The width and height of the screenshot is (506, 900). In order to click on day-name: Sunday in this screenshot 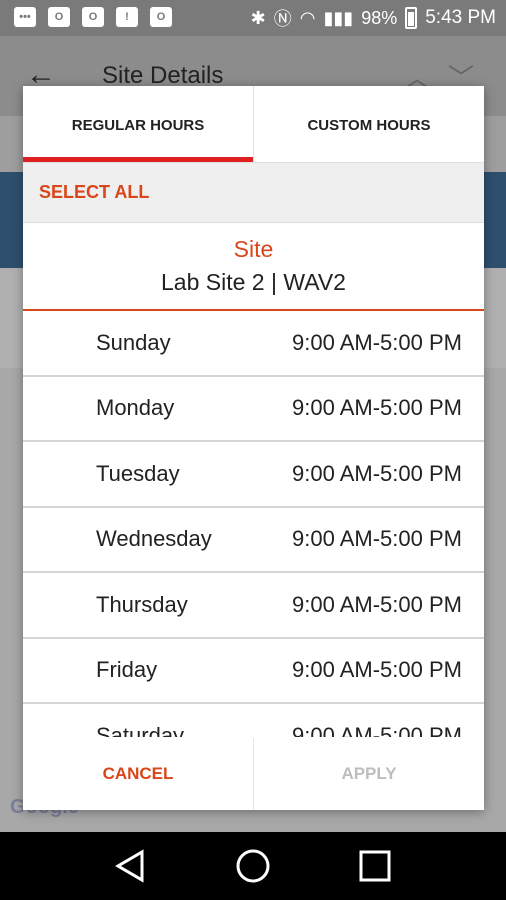, I will do `click(133, 342)`.